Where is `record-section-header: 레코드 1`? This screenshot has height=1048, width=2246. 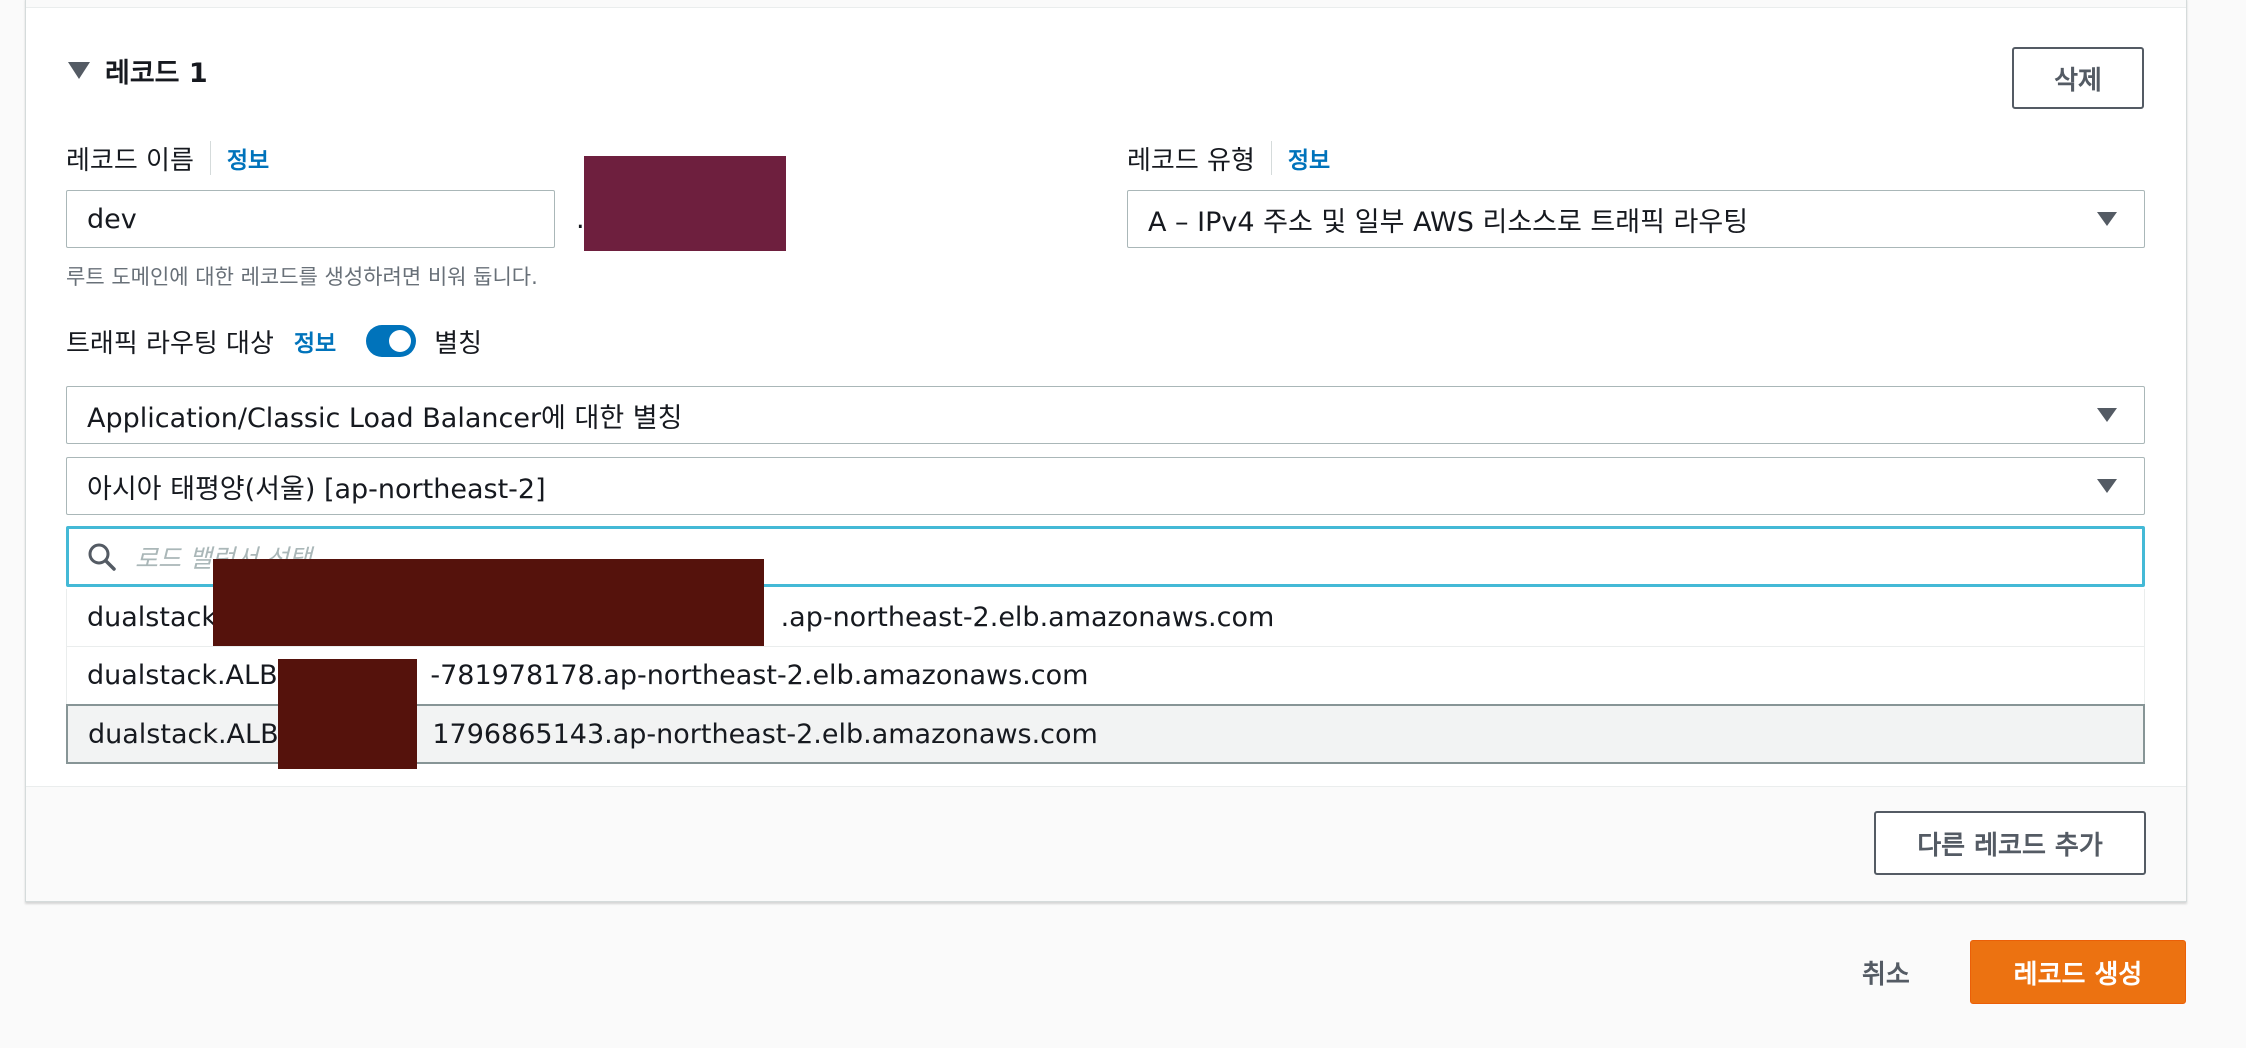 record-section-header: 레코드 1 is located at coordinates (138, 70).